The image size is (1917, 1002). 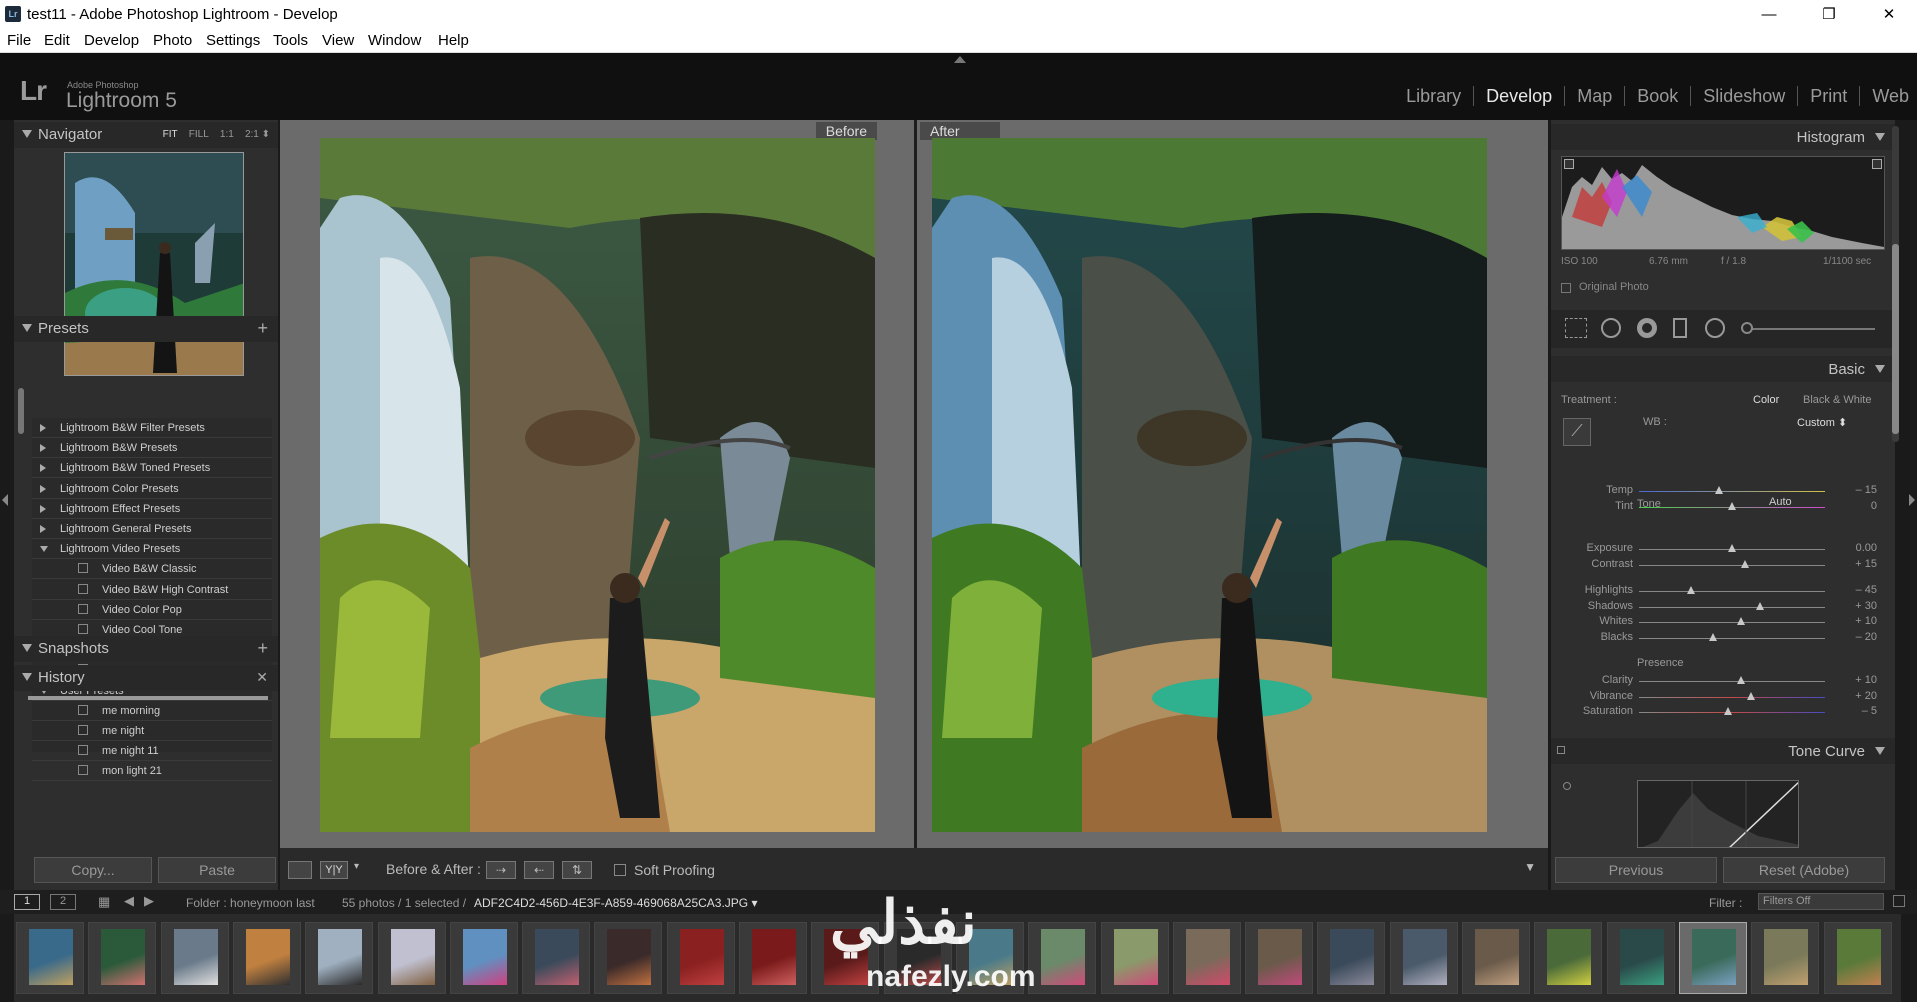 I want to click on module-slideshow: Slideshow, so click(x=1745, y=96).